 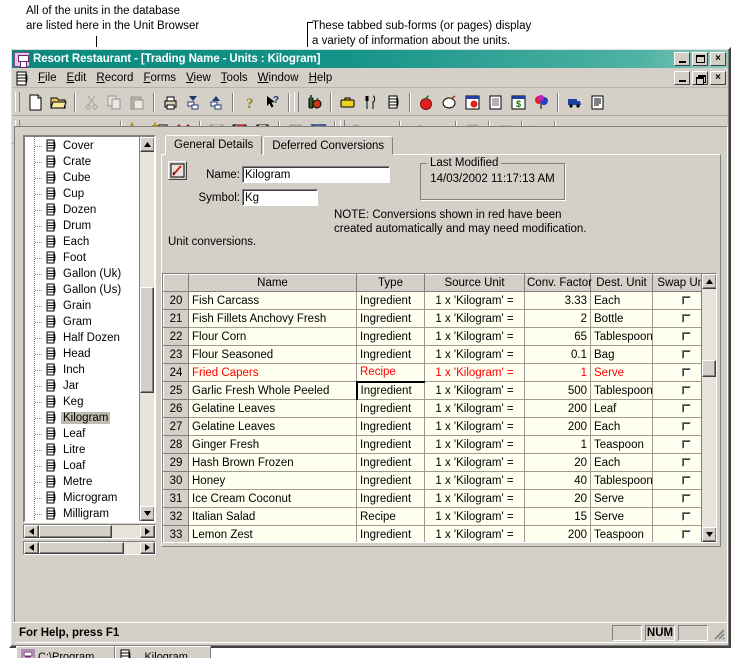 What do you see at coordinates (621, 354) in the screenshot?
I see `dest-unit-cell: Bag` at bounding box center [621, 354].